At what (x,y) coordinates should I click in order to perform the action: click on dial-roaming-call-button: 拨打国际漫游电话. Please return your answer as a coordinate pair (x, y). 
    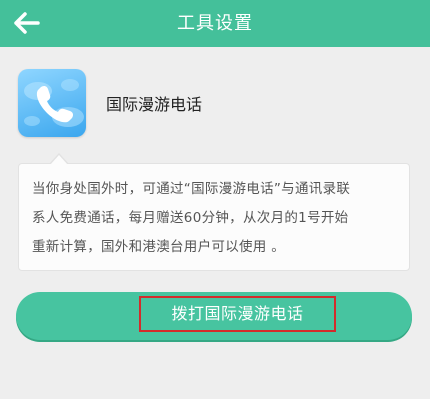
    Looking at the image, I should click on (214, 316).